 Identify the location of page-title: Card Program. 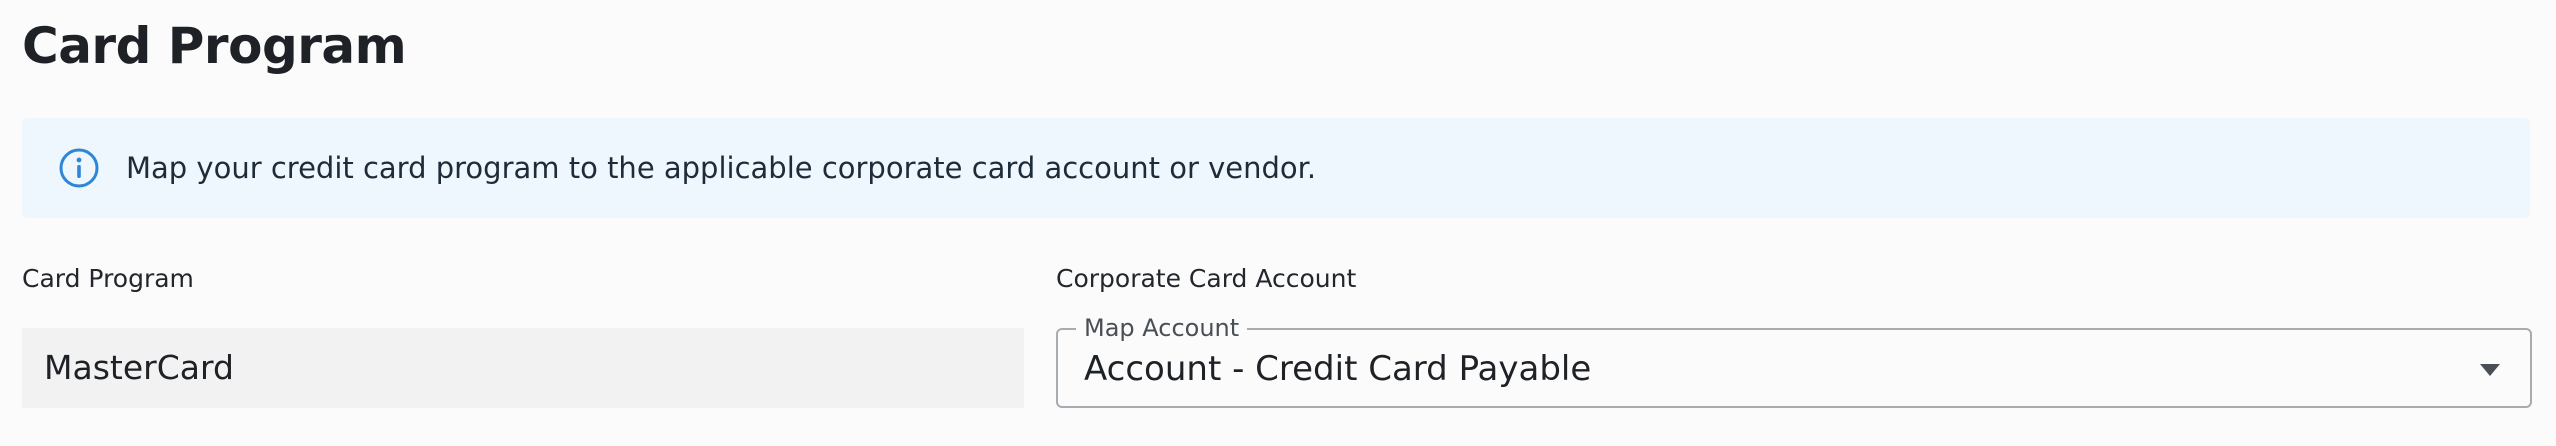
(214, 46).